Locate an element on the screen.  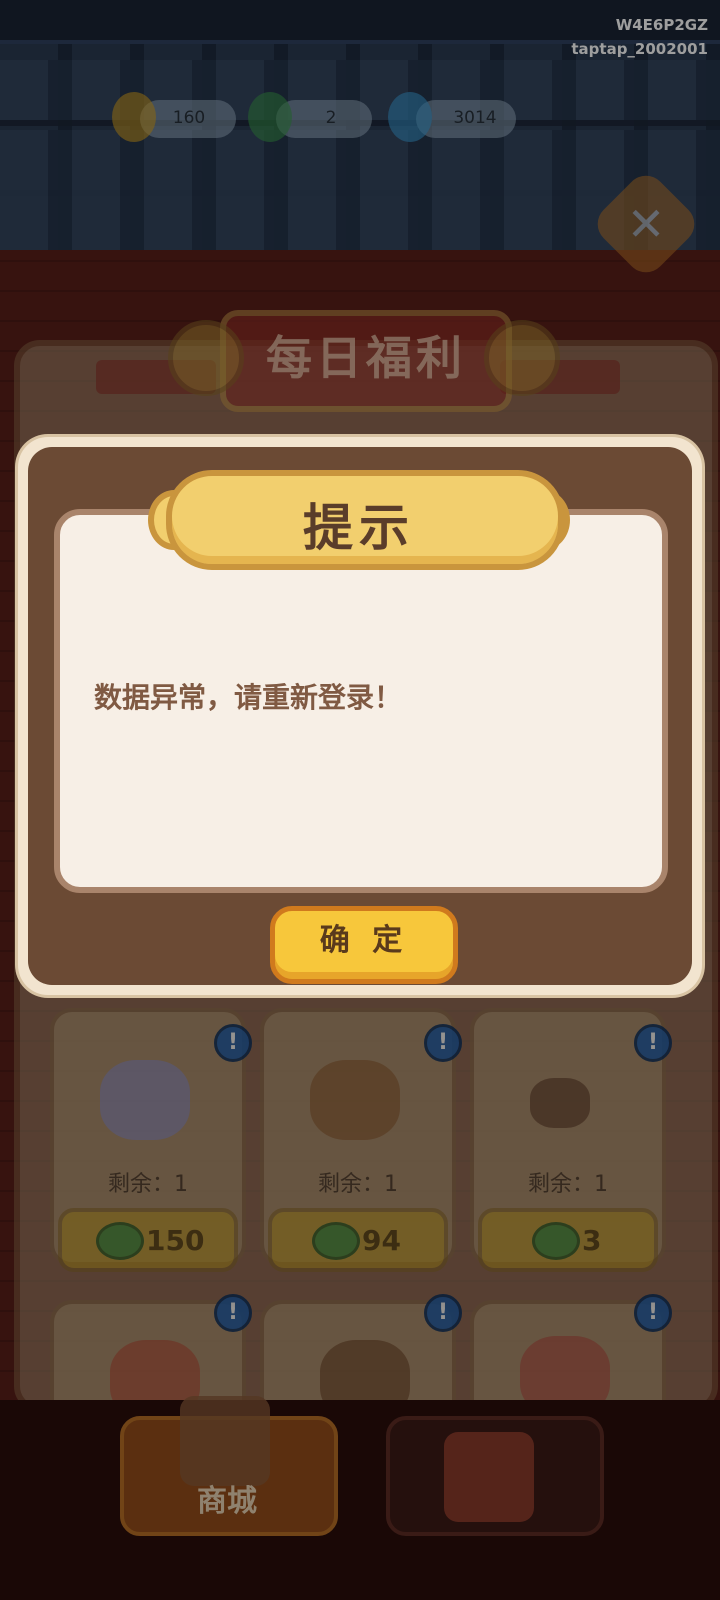
confirm-button: 确 定 is located at coordinates (364, 945).